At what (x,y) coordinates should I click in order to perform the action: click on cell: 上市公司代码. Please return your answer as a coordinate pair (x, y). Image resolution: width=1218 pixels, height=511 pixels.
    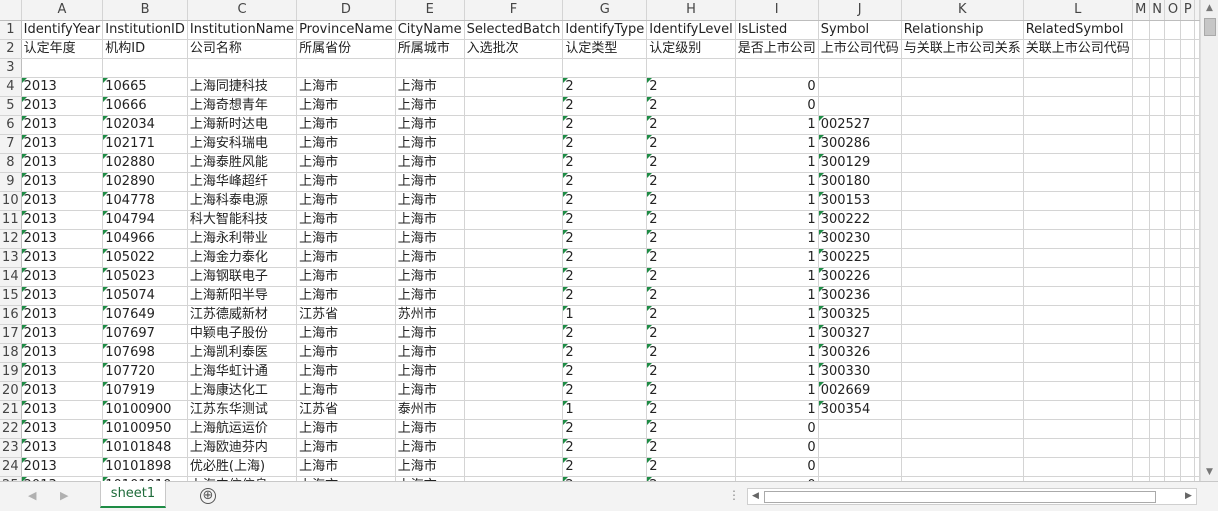
    Looking at the image, I should click on (860, 49).